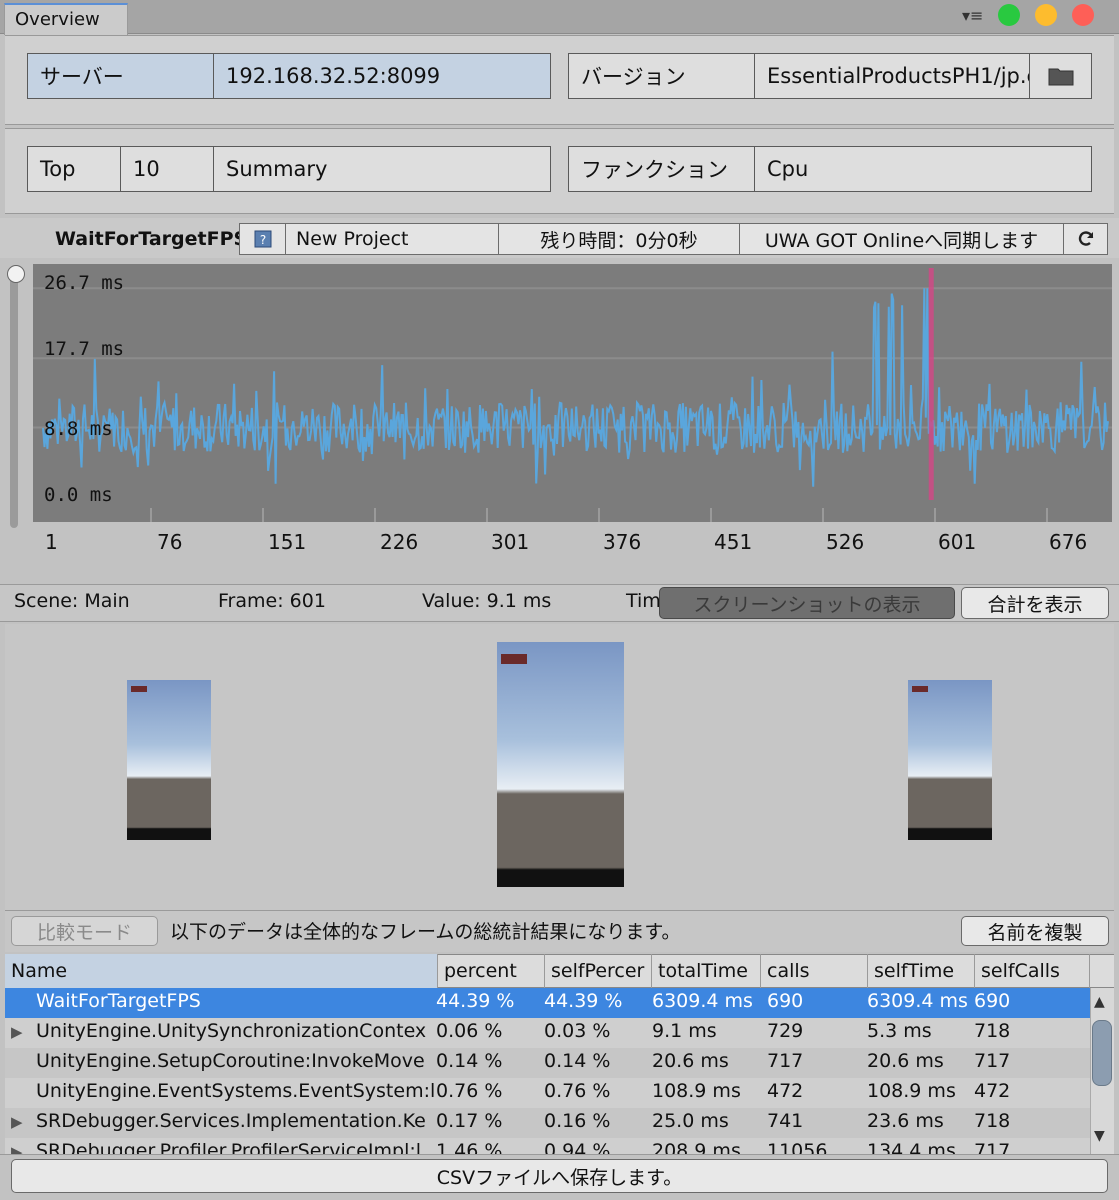 The height and width of the screenshot is (1200, 1119). What do you see at coordinates (785, 1001) in the screenshot?
I see `row-calls: 690` at bounding box center [785, 1001].